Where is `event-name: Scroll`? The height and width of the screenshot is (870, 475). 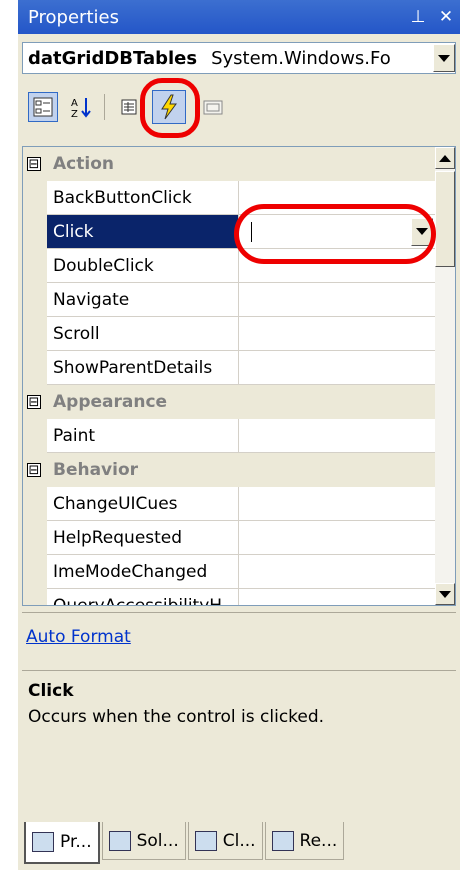 event-name: Scroll is located at coordinates (131, 334).